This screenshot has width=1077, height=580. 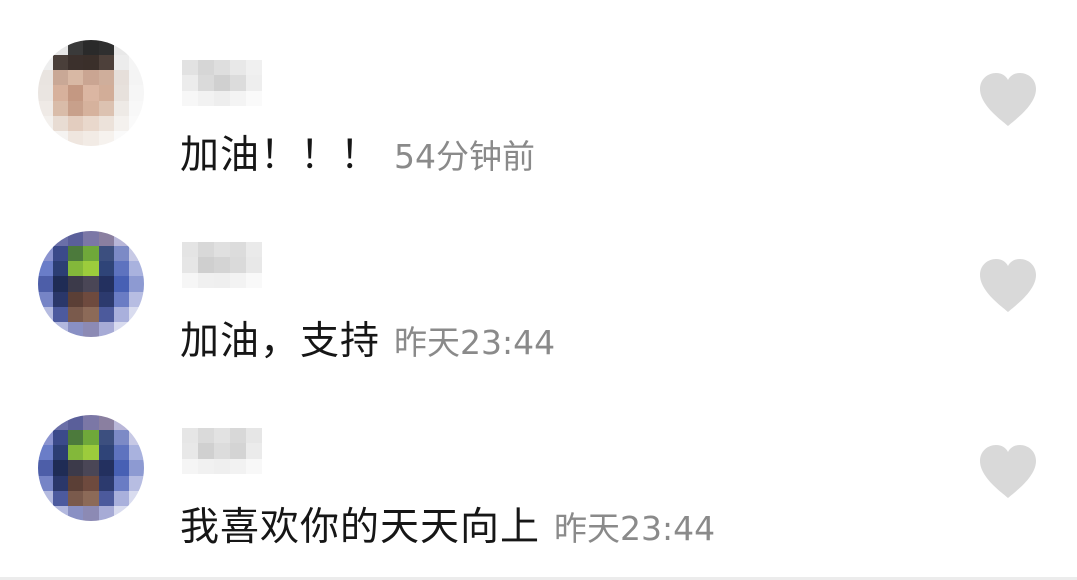 I want to click on comment-timestamp: 54分钟前, so click(x=465, y=156).